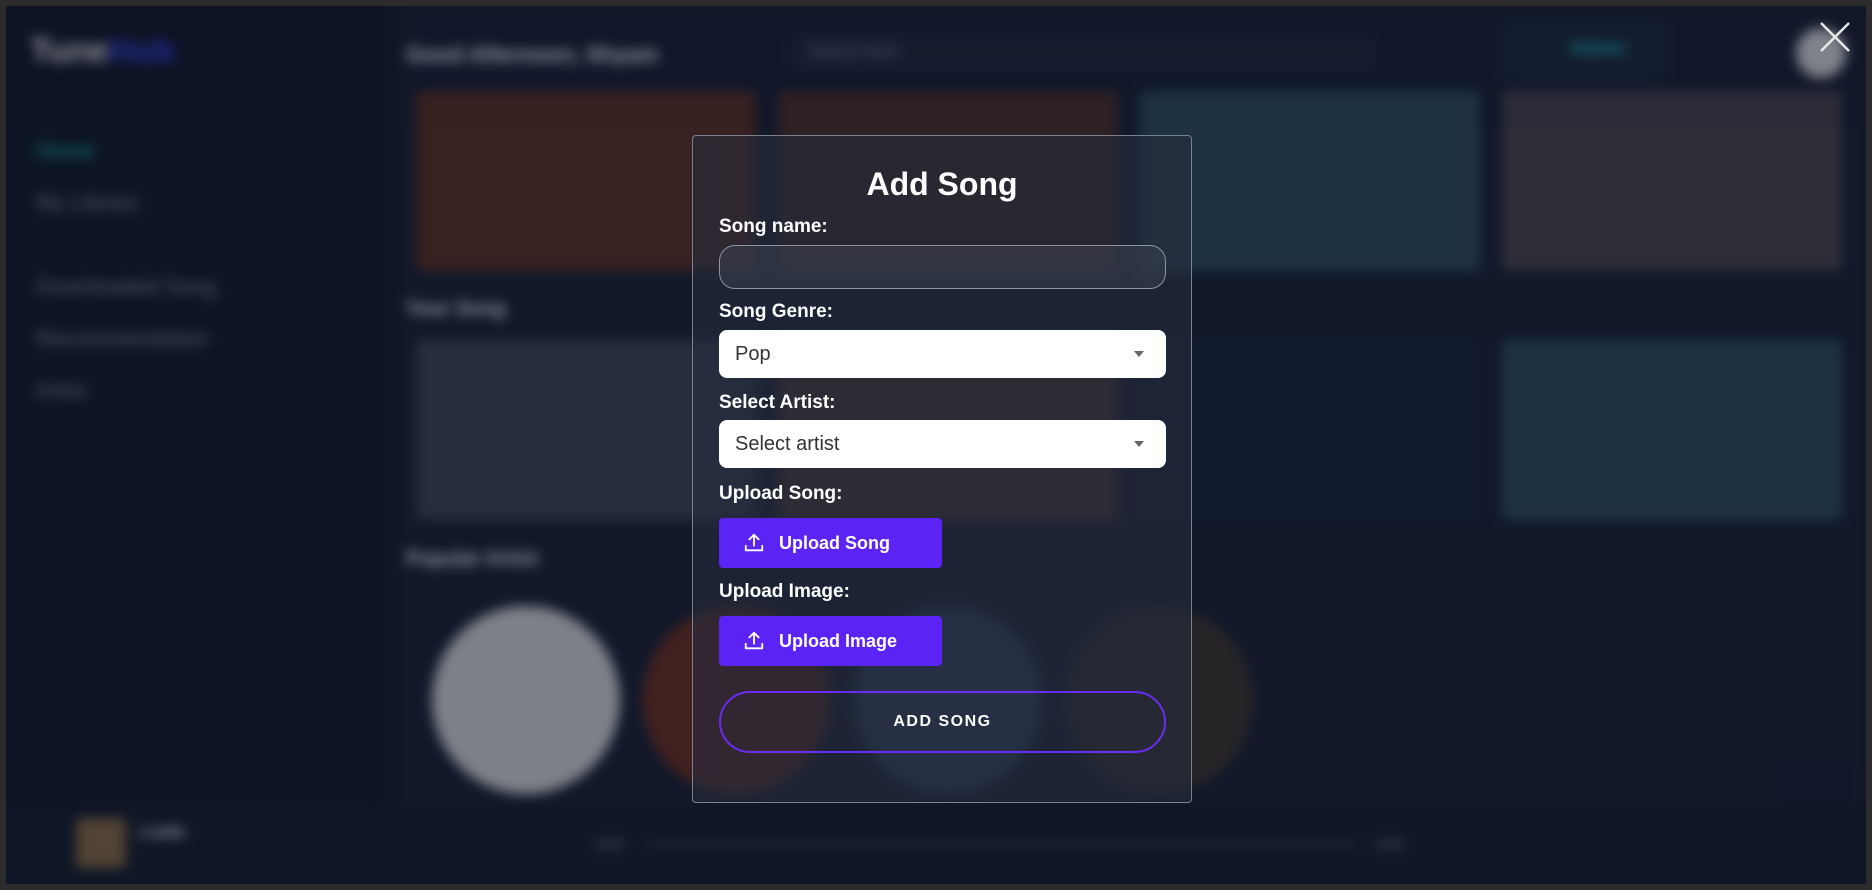 The image size is (1872, 890). What do you see at coordinates (532, 54) in the screenshot?
I see `greeting: Good Afternoon, Shyam` at bounding box center [532, 54].